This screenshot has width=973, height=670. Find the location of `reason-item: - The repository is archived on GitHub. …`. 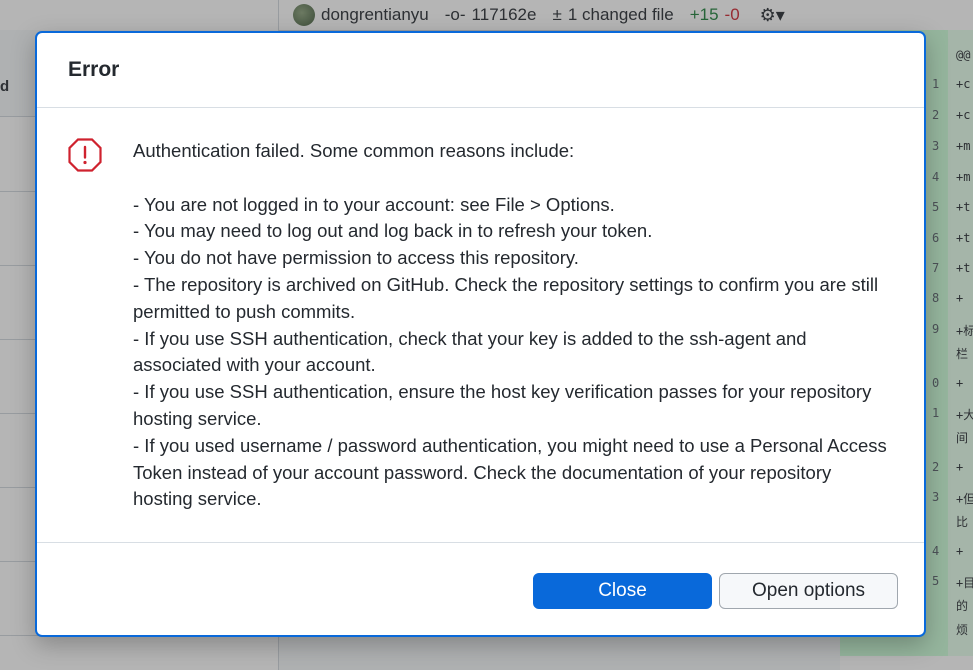

reason-item: - The repository is archived on GitHub. … is located at coordinates (506, 297).